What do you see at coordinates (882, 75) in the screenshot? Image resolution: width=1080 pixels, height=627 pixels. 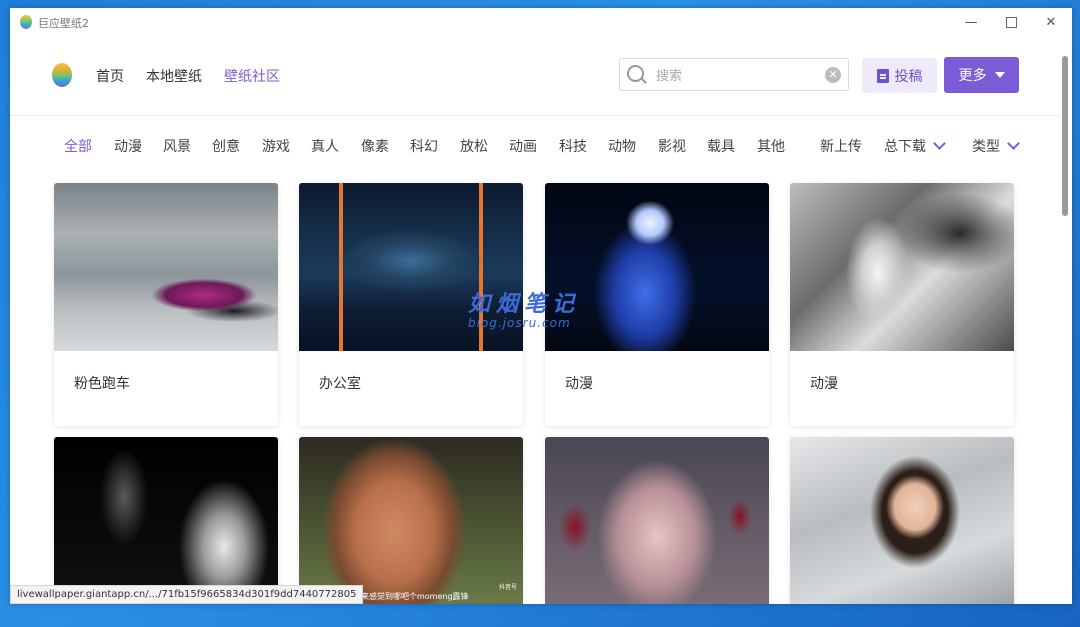 I see `document-icon` at bounding box center [882, 75].